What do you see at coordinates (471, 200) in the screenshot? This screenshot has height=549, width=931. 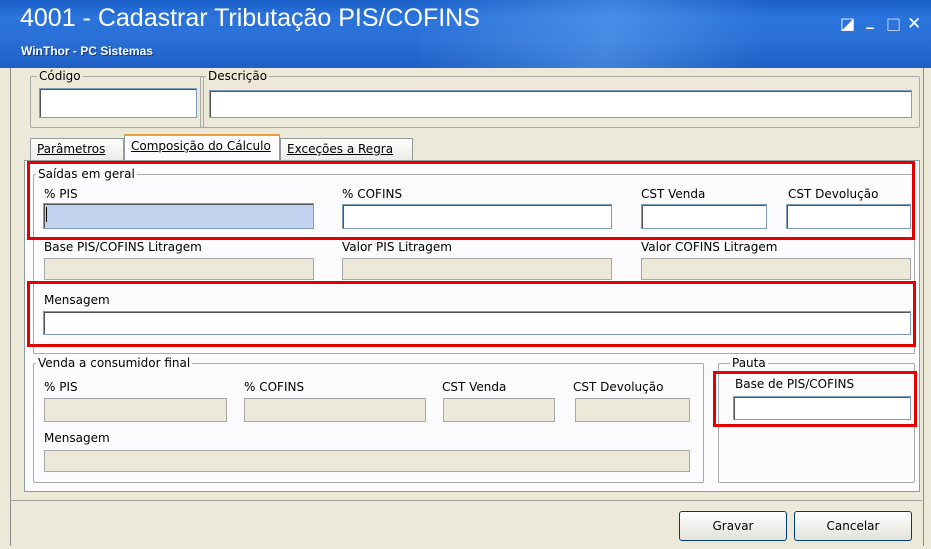 I see `highlight-saidas-fields` at bounding box center [471, 200].